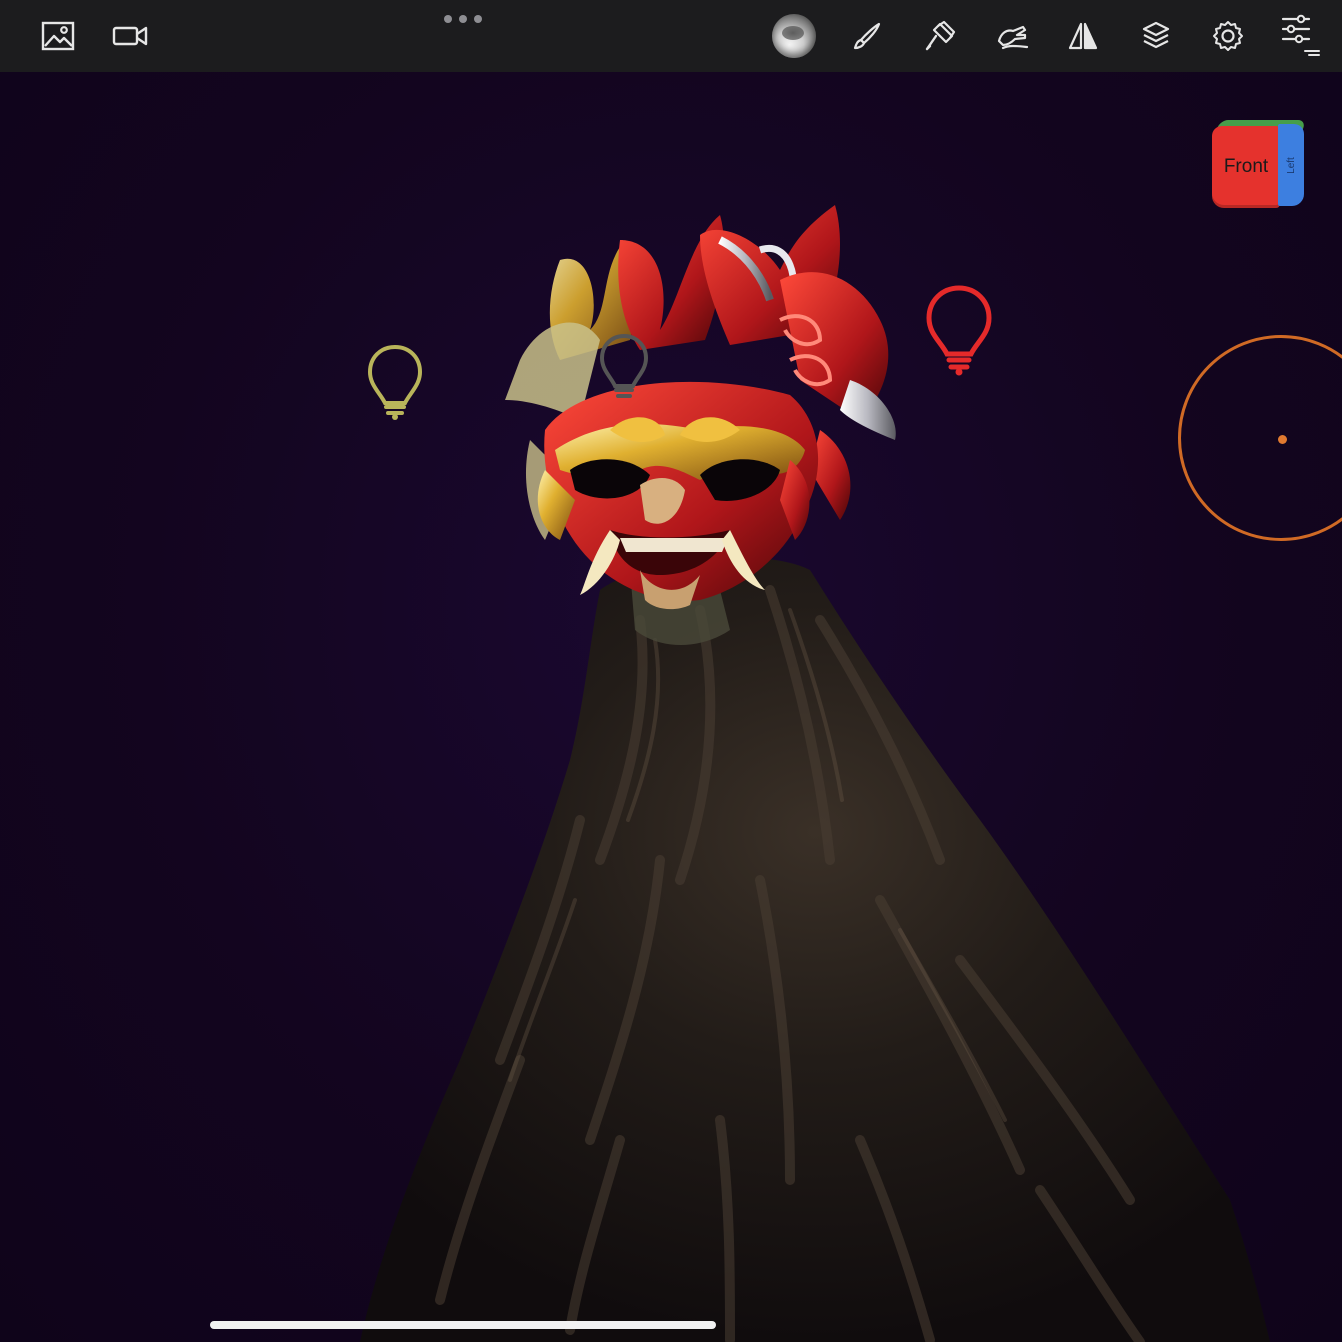  I want to click on view-cube-left-label: Left, so click(1291, 165).